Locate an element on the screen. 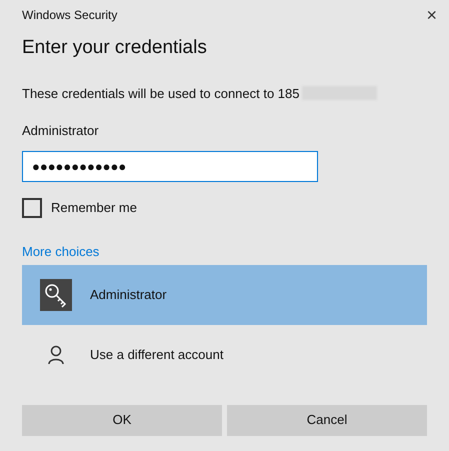 The width and height of the screenshot is (449, 451). password-field: ●●●●●●●●●●●● is located at coordinates (170, 166).